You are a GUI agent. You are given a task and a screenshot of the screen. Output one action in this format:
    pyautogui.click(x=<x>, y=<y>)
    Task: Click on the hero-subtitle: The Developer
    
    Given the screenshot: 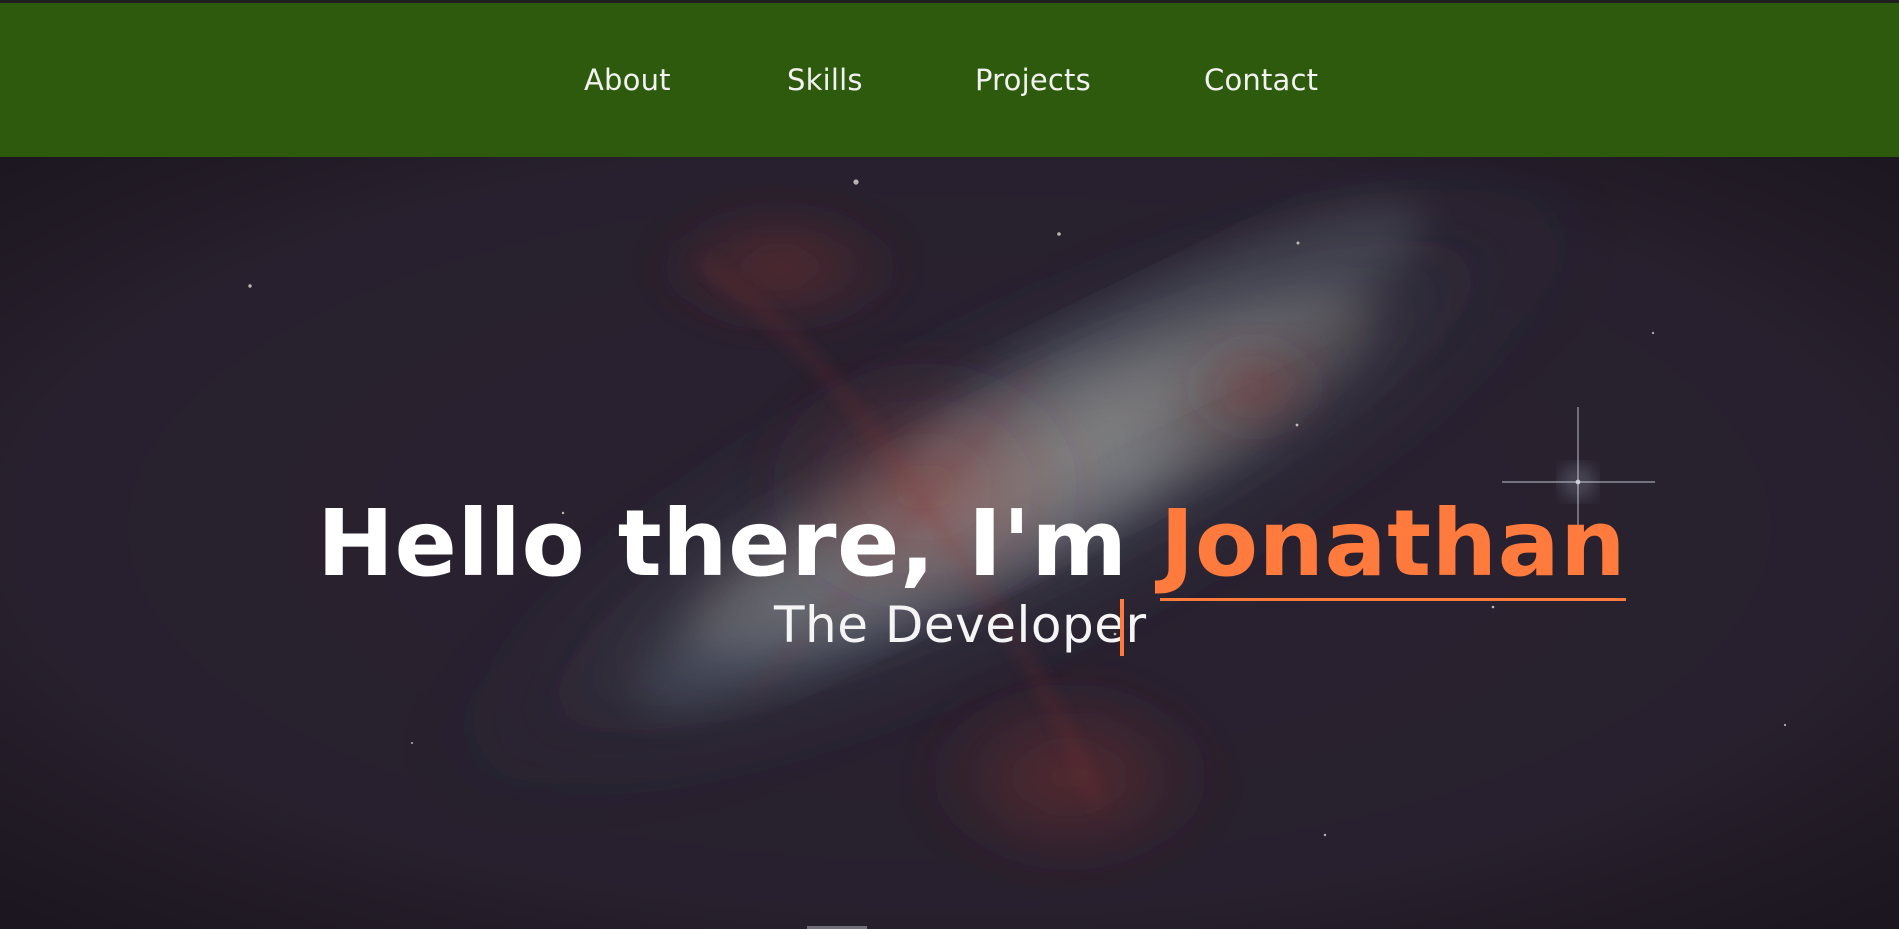 What is the action you would take?
    pyautogui.click(x=960, y=625)
    